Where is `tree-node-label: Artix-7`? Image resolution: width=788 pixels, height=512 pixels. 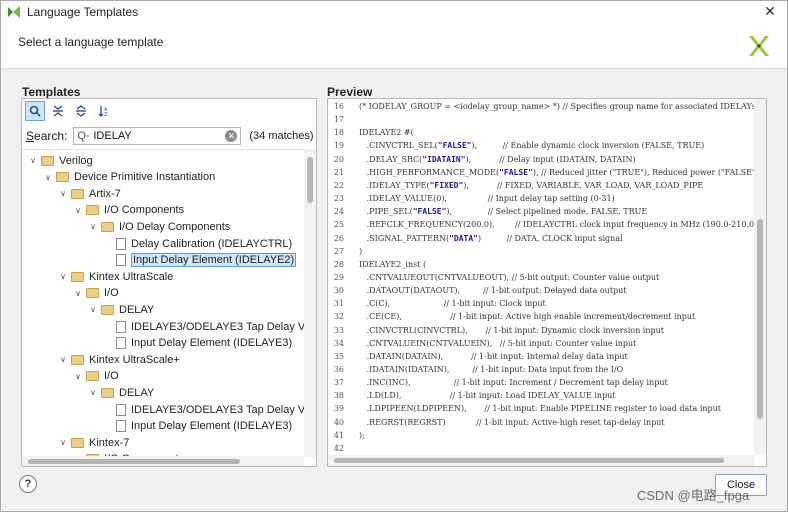
tree-node-label: Artix-7 is located at coordinates (105, 193).